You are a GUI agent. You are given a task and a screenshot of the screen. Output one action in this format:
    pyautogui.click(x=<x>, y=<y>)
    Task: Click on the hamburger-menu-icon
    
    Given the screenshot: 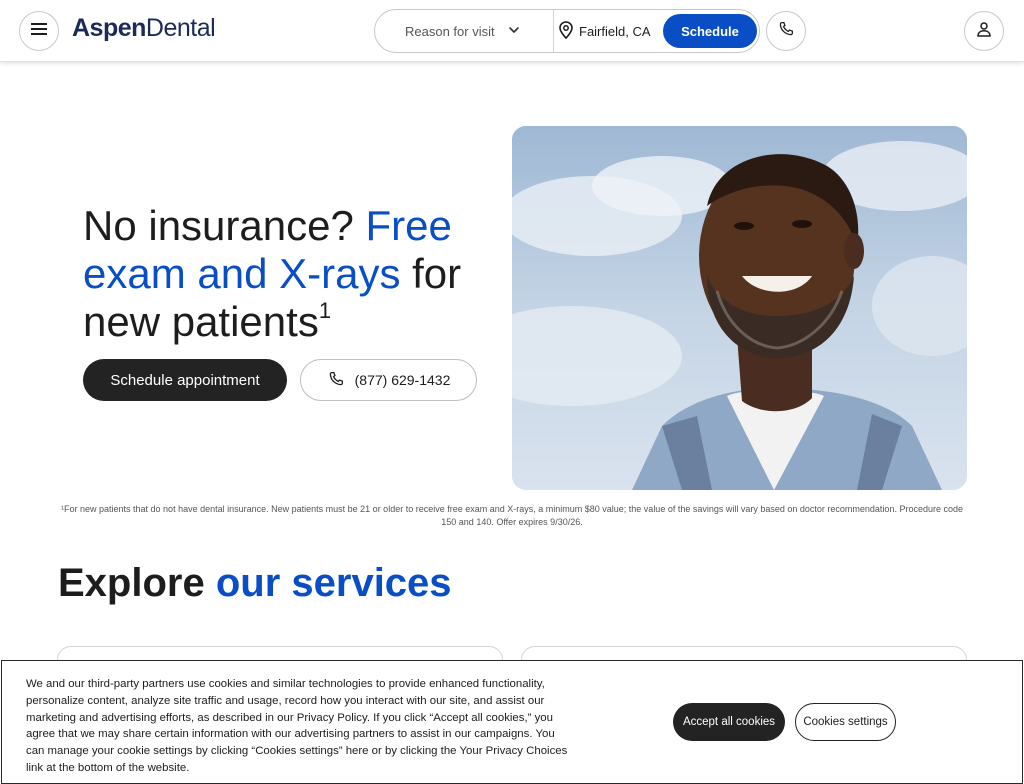 What is the action you would take?
    pyautogui.click(x=39, y=31)
    